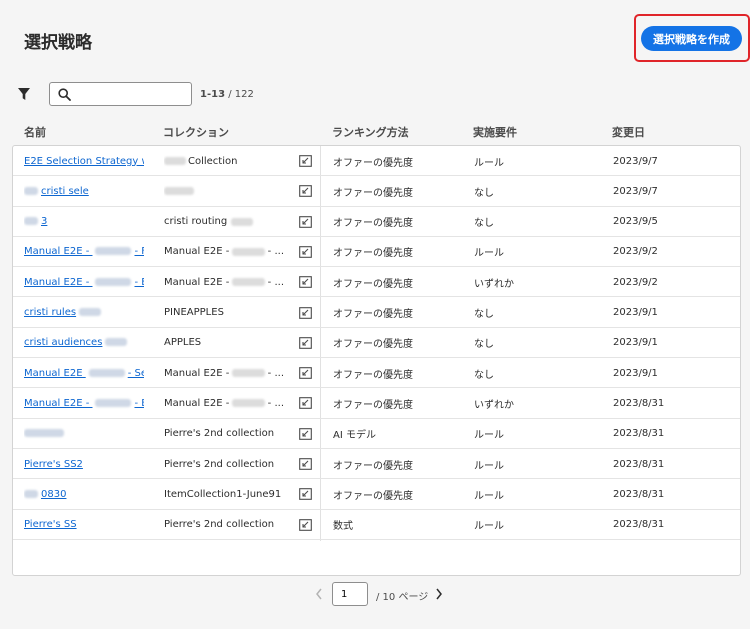 This screenshot has height=629, width=750. Describe the element at coordinates (196, 132) in the screenshot. I see `column-header-collection: コレクション` at that location.